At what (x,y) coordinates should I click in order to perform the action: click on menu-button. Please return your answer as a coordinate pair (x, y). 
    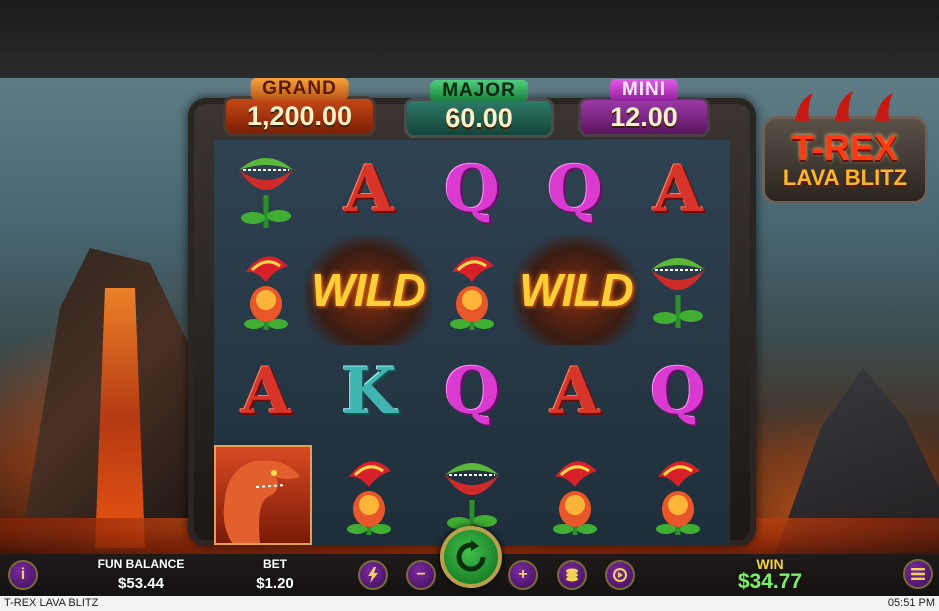
    Looking at the image, I should click on (918, 574).